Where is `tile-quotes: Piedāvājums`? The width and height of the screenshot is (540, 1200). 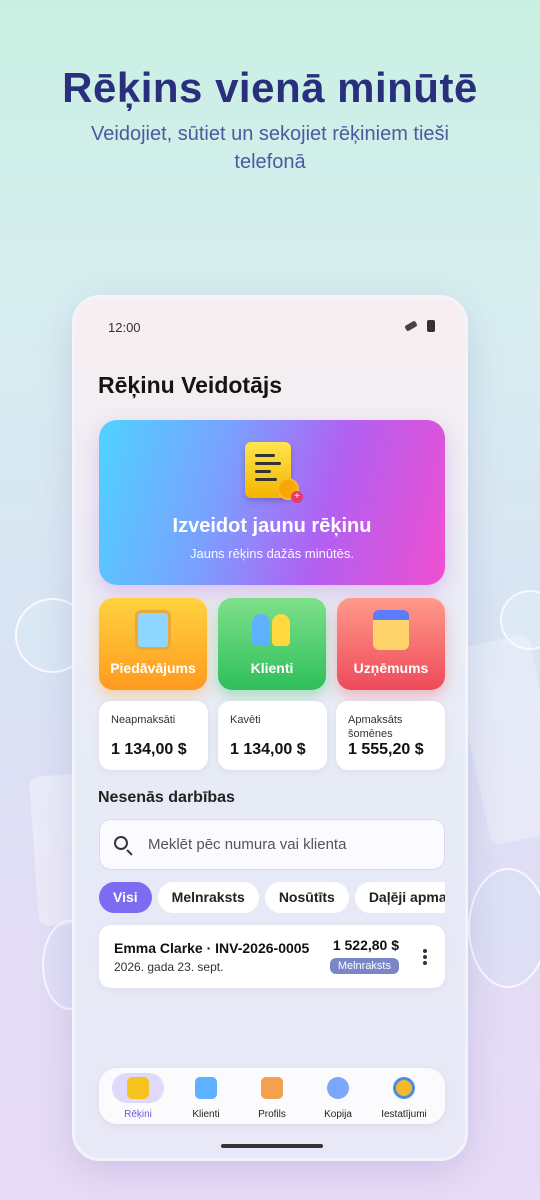 tile-quotes: Piedāvājums is located at coordinates (153, 644).